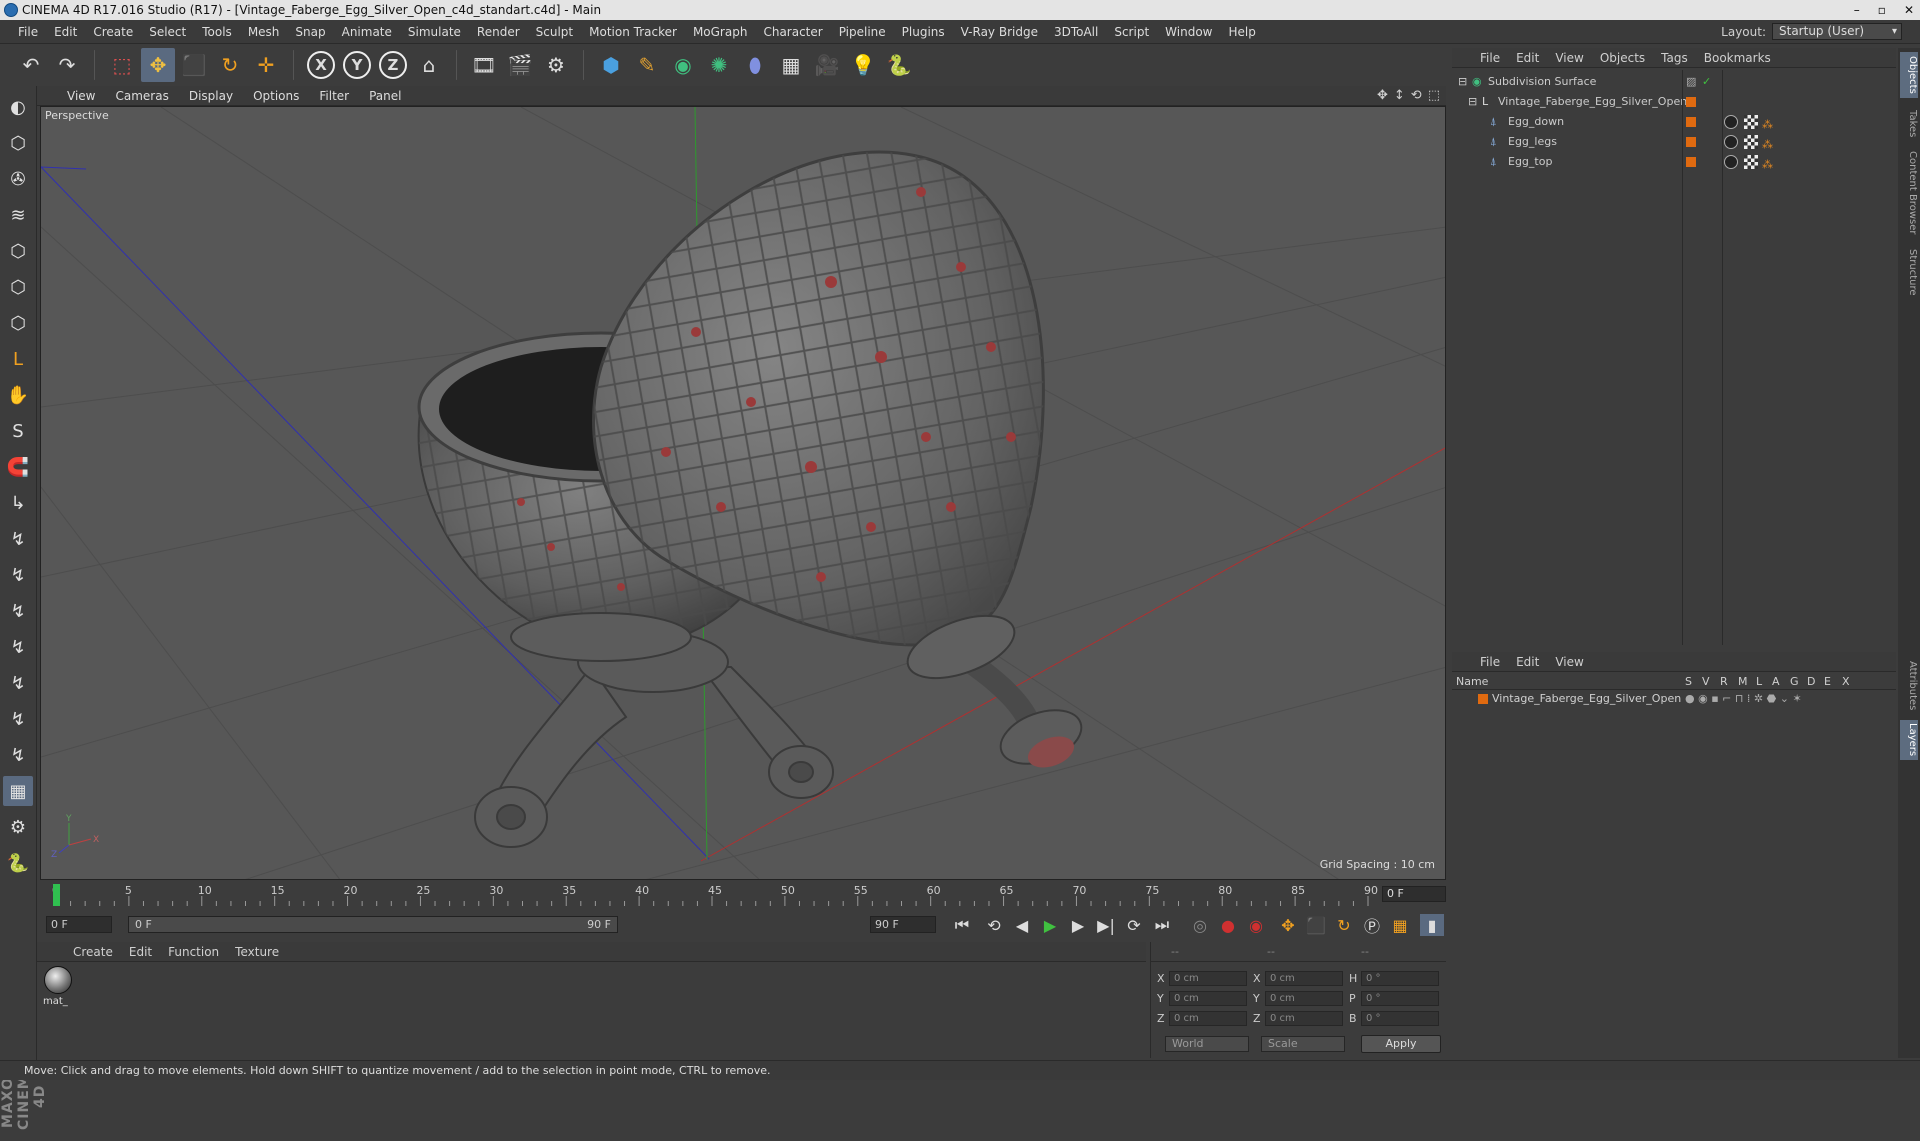 The image size is (1920, 1141). Describe the element at coordinates (18, 467) in the screenshot. I see `magnet-icon: 🧲` at that location.